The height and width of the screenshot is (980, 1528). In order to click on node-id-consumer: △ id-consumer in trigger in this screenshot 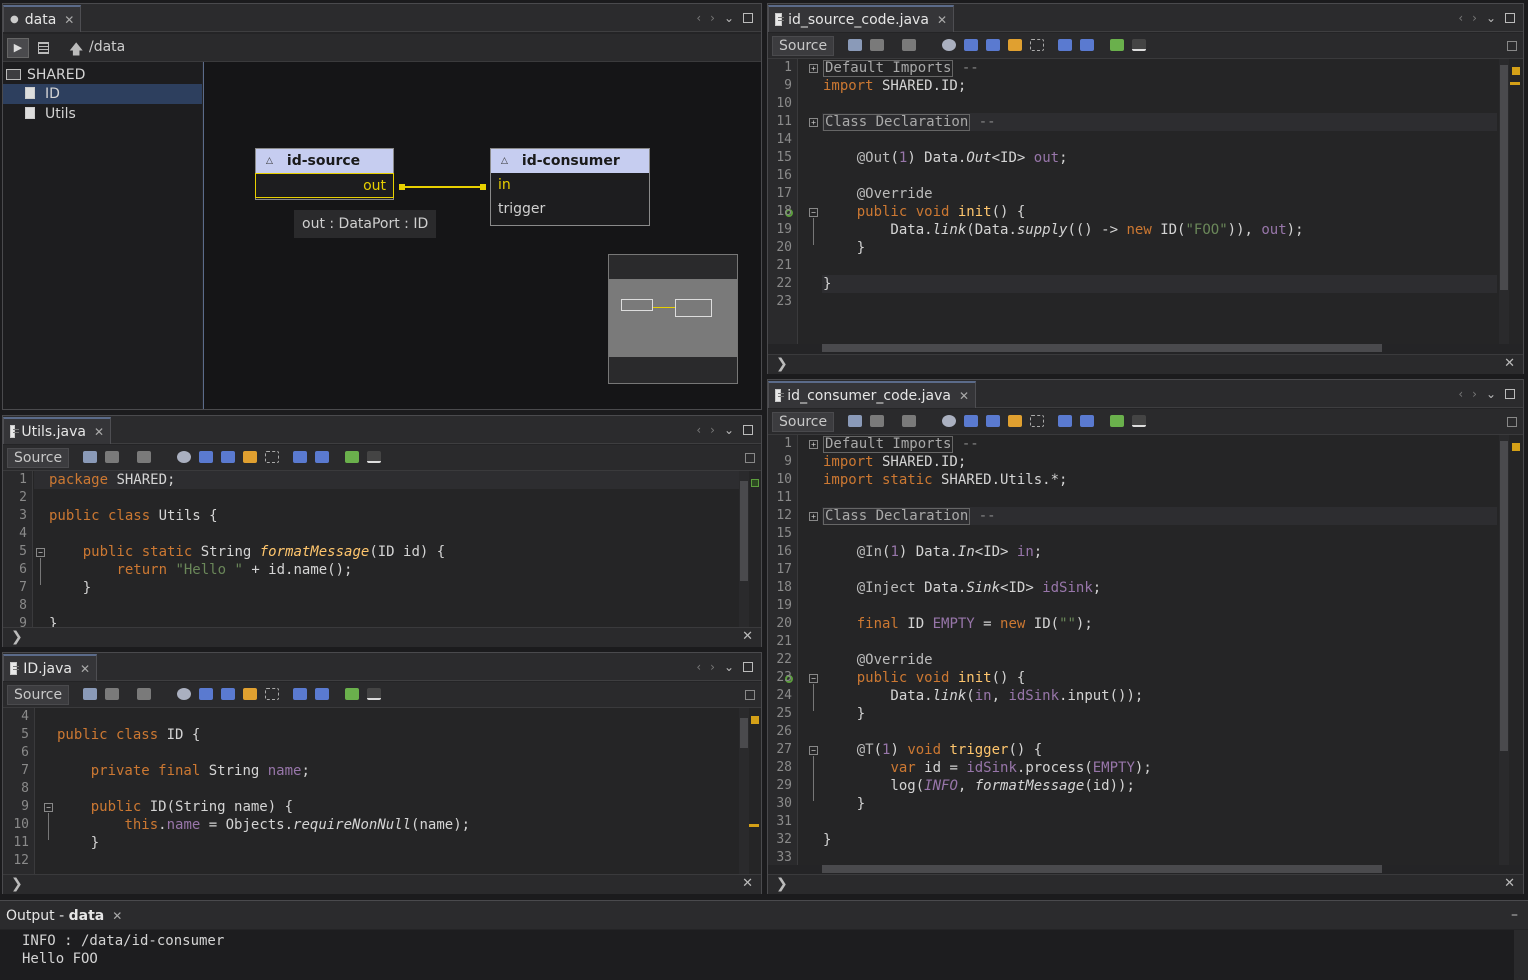, I will do `click(570, 187)`.